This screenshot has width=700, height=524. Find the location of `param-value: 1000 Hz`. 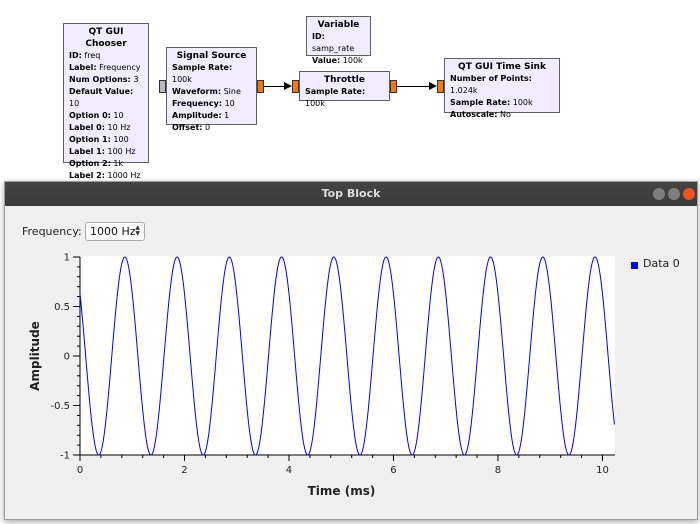

param-value: 1000 Hz is located at coordinates (124, 175).